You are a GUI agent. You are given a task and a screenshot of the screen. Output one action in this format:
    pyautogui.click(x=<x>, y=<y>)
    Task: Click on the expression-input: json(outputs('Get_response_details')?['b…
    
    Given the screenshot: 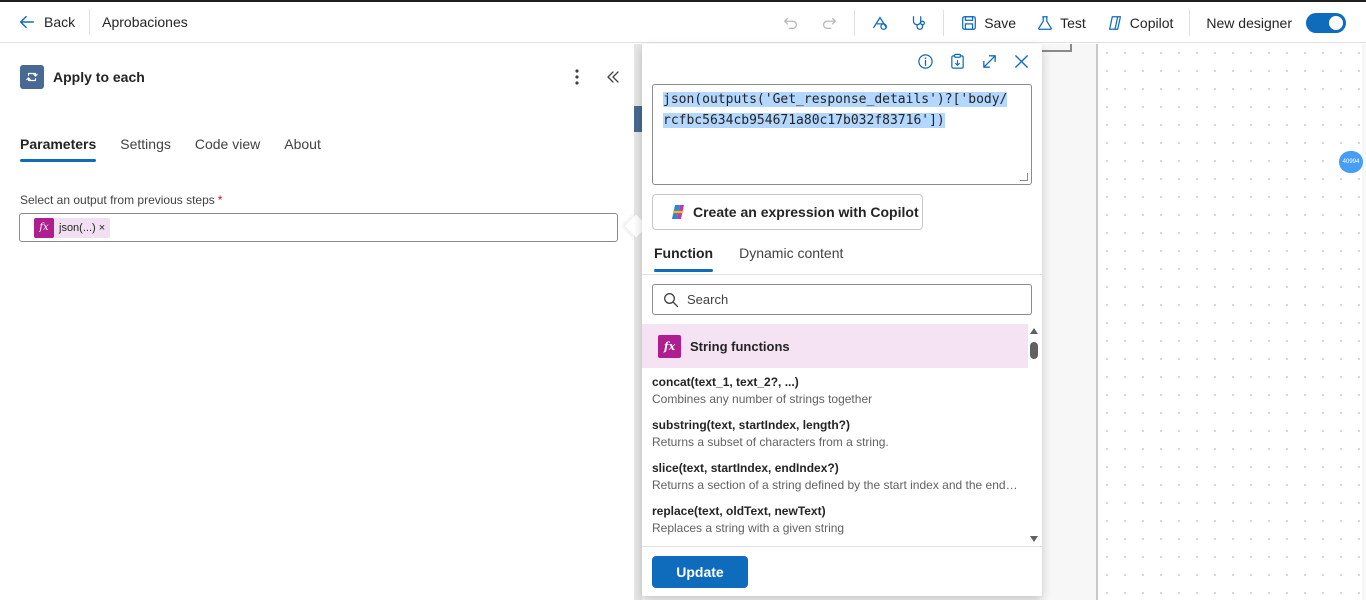 What is the action you would take?
    pyautogui.click(x=842, y=134)
    